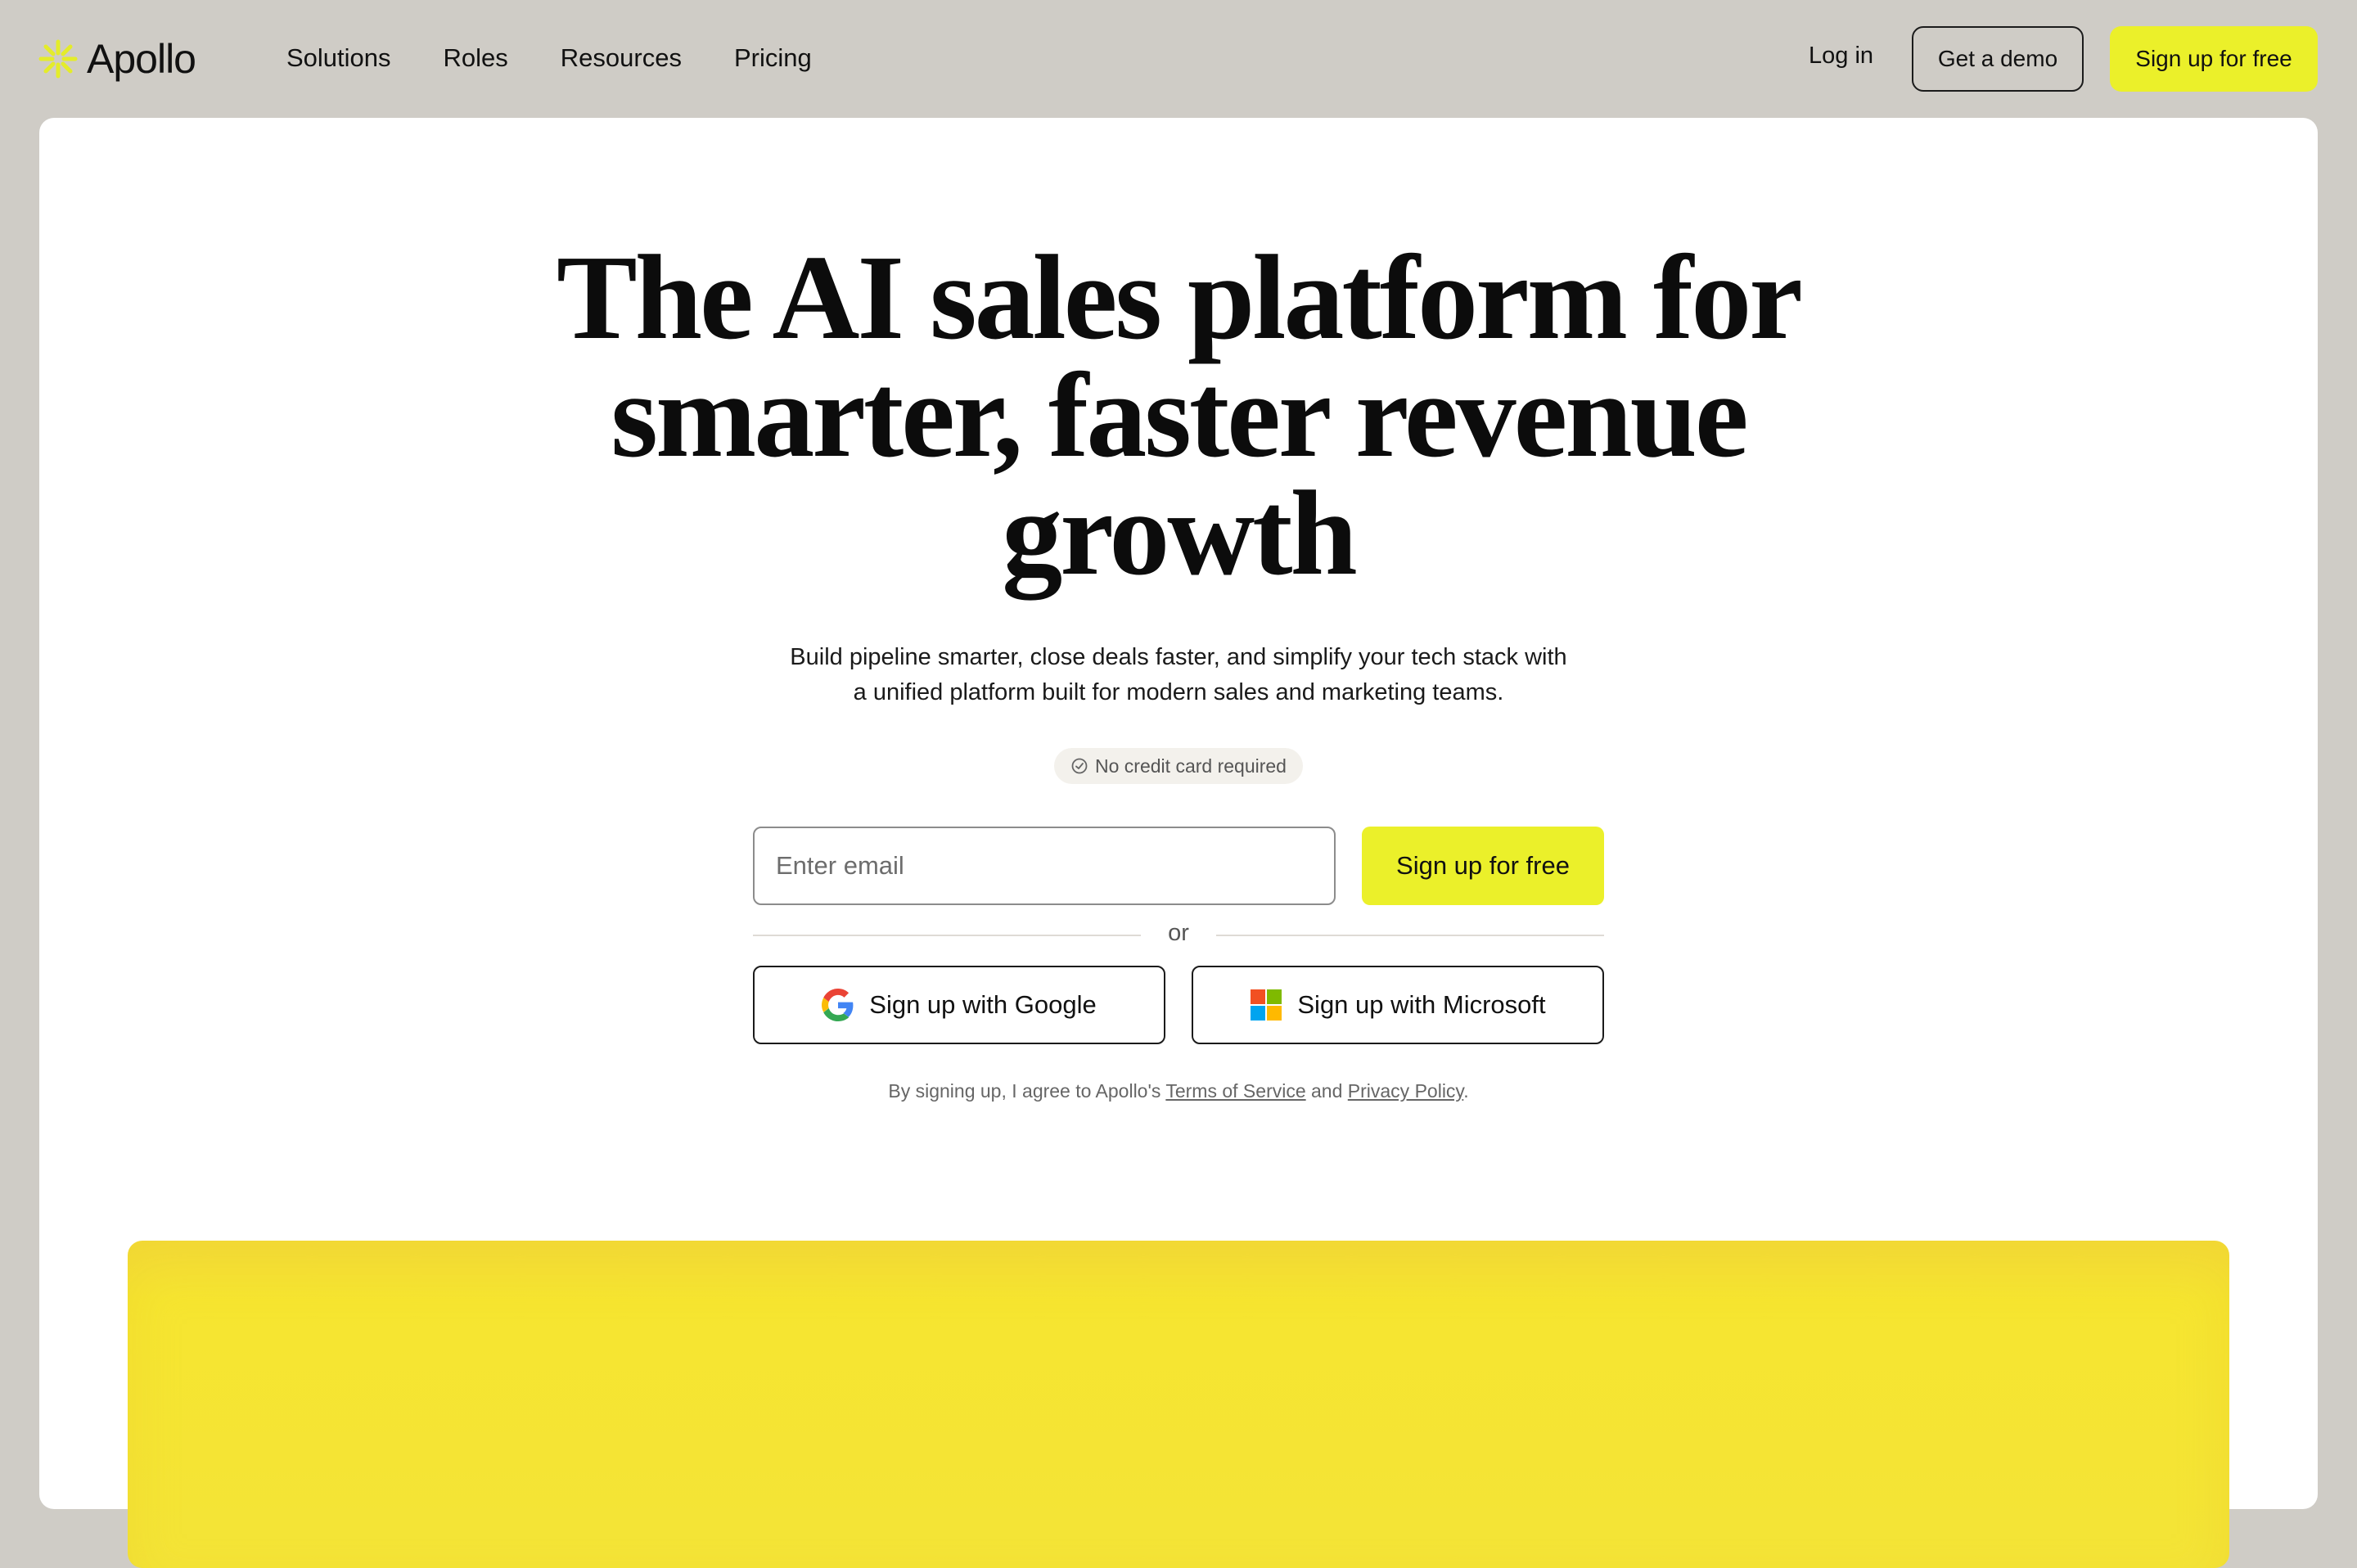 The height and width of the screenshot is (1568, 2357). What do you see at coordinates (1191, 766) in the screenshot?
I see `badge-label: No credit card required` at bounding box center [1191, 766].